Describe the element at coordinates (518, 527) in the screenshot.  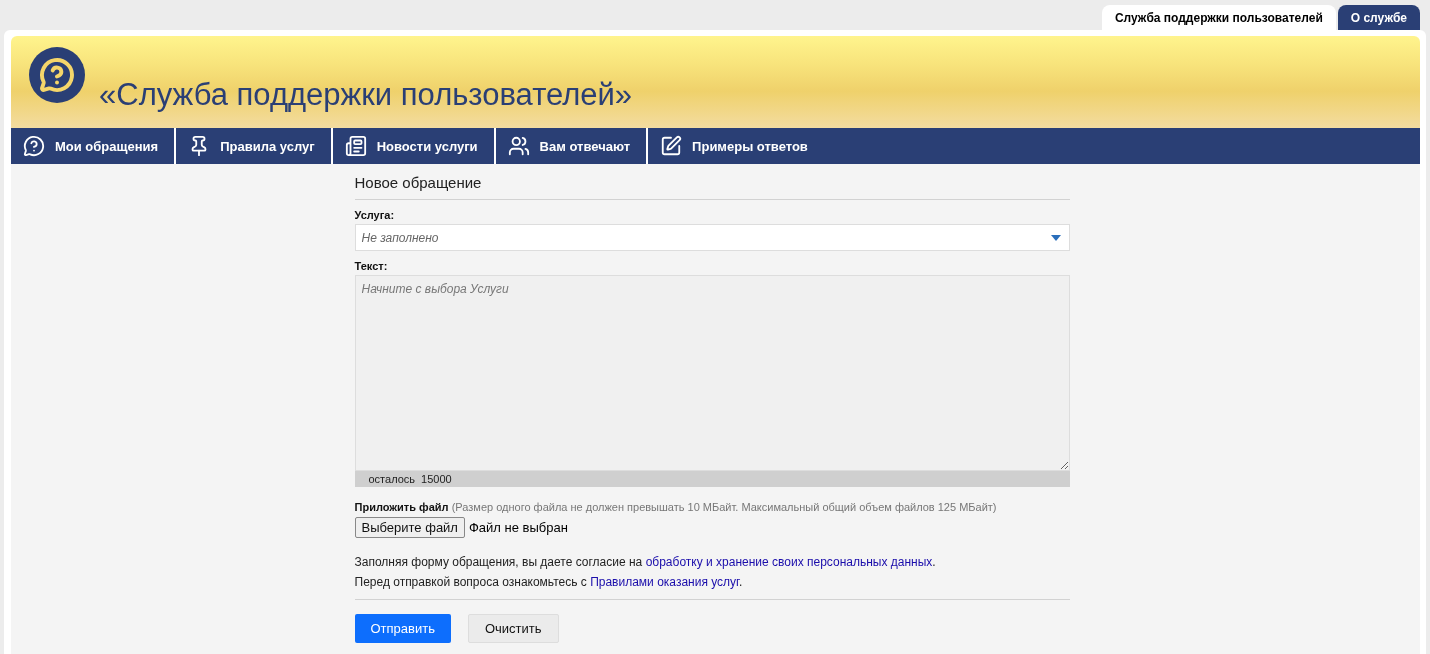
I see `file-status: Файл не выбран` at that location.